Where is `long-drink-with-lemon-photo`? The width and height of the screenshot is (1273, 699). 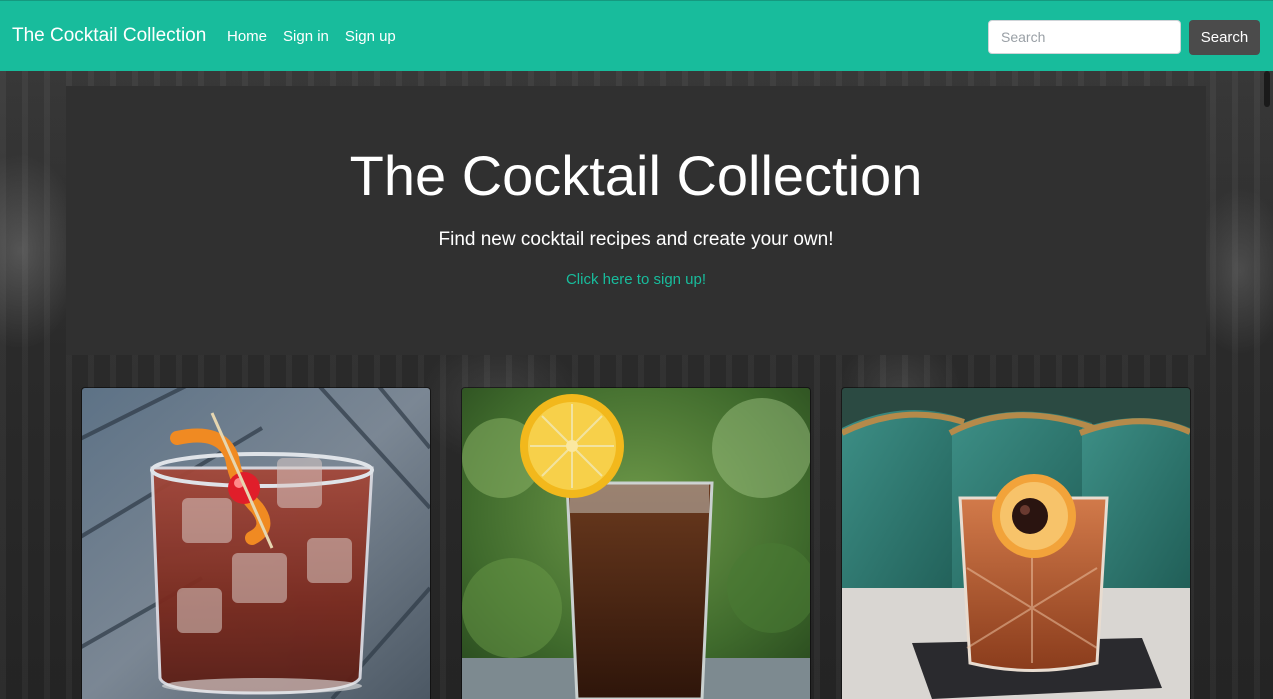
long-drink-with-lemon-photo is located at coordinates (636, 543).